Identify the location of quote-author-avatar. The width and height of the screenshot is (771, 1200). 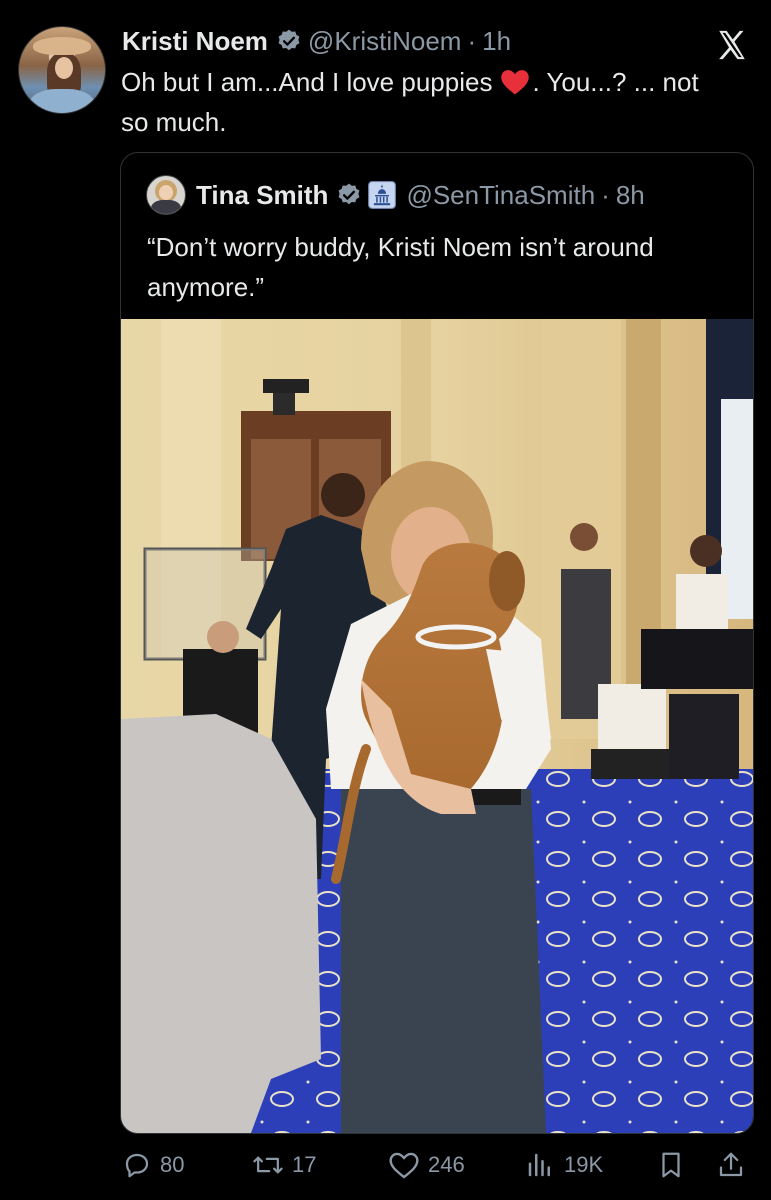
(166, 195).